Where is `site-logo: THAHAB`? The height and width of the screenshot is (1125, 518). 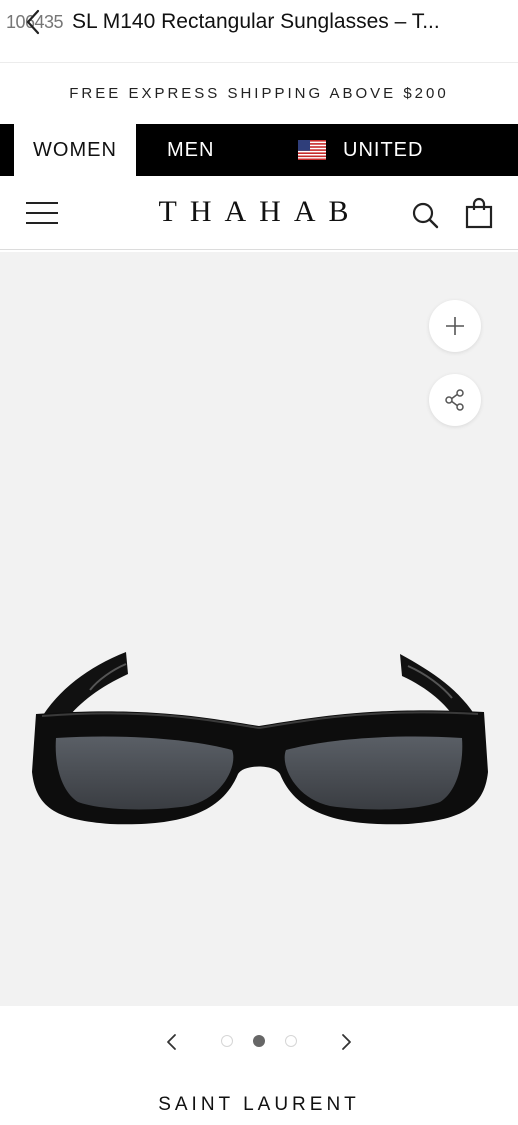 site-logo: THAHAB is located at coordinates (260, 212).